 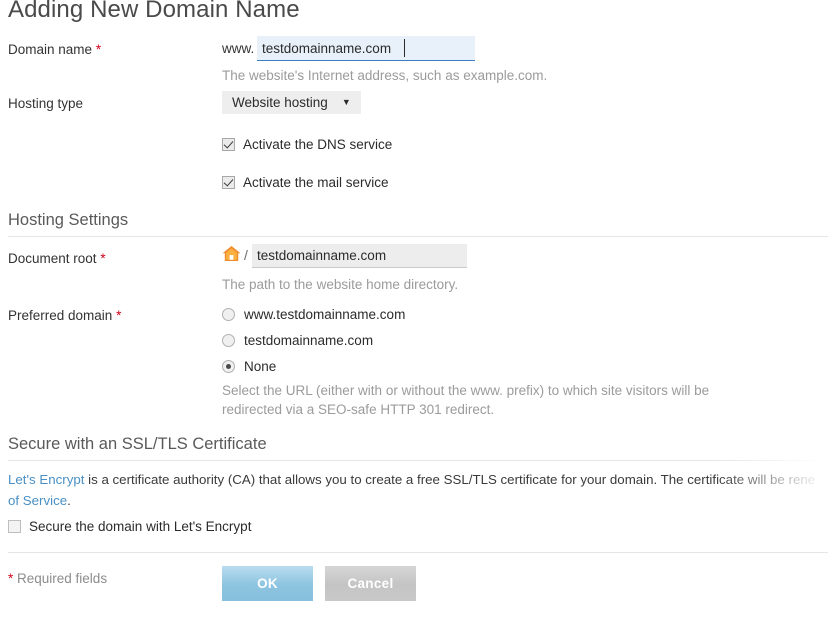 What do you see at coordinates (318, 144) in the screenshot?
I see `activate-dns-service-label: Activate the DNS service` at bounding box center [318, 144].